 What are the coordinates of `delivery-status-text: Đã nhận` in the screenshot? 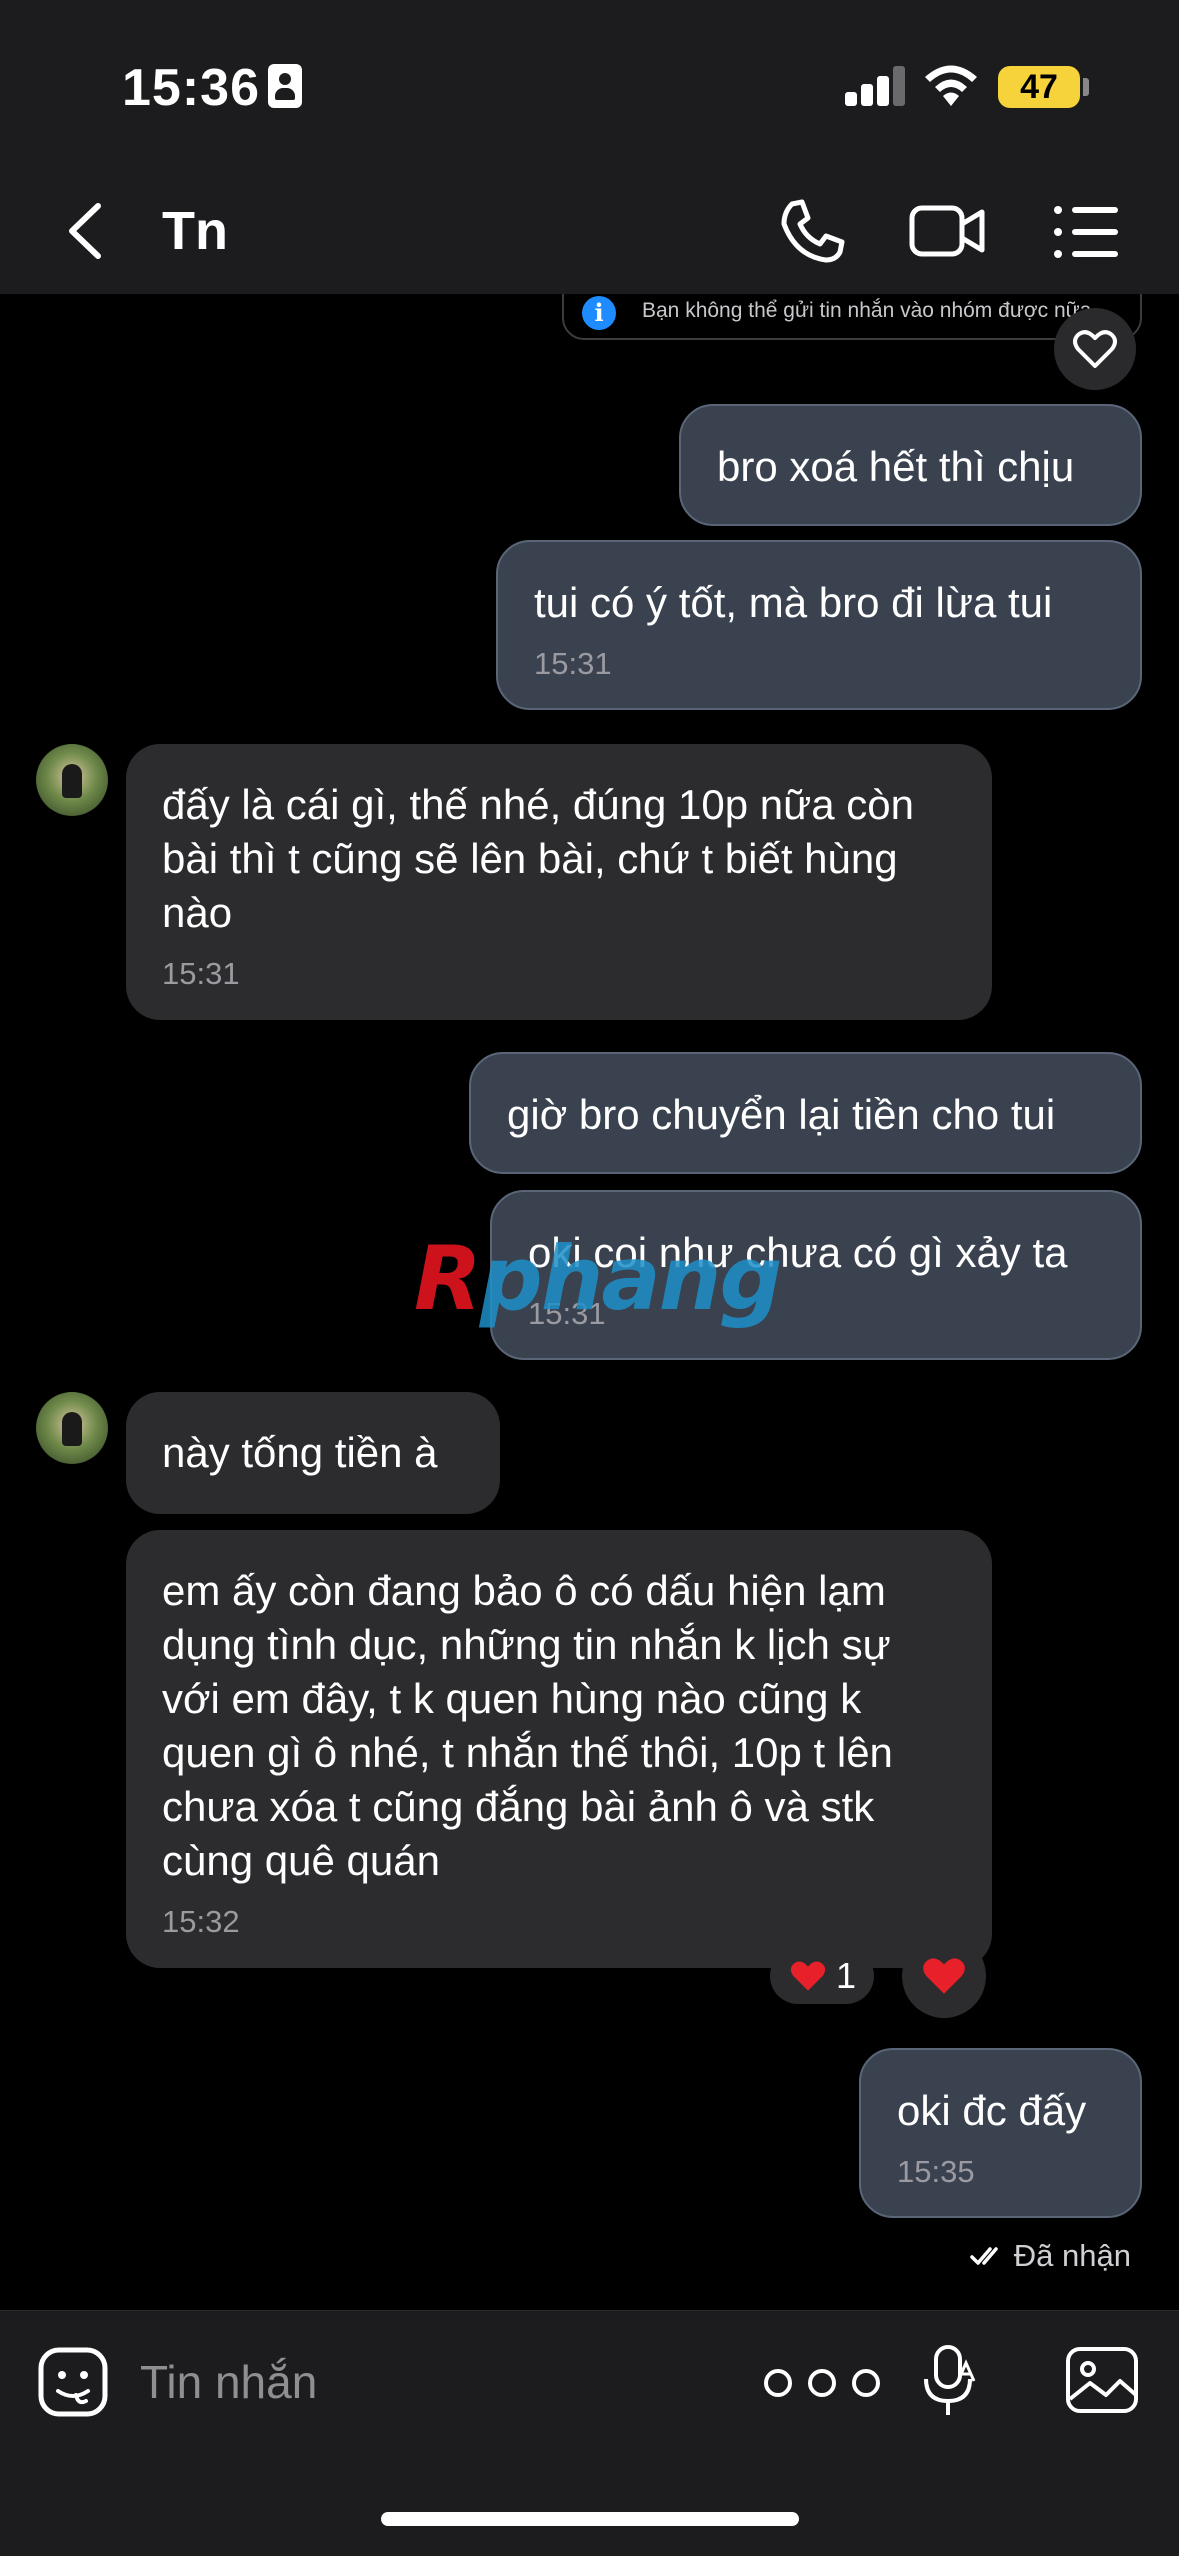 It's located at (1072, 2255).